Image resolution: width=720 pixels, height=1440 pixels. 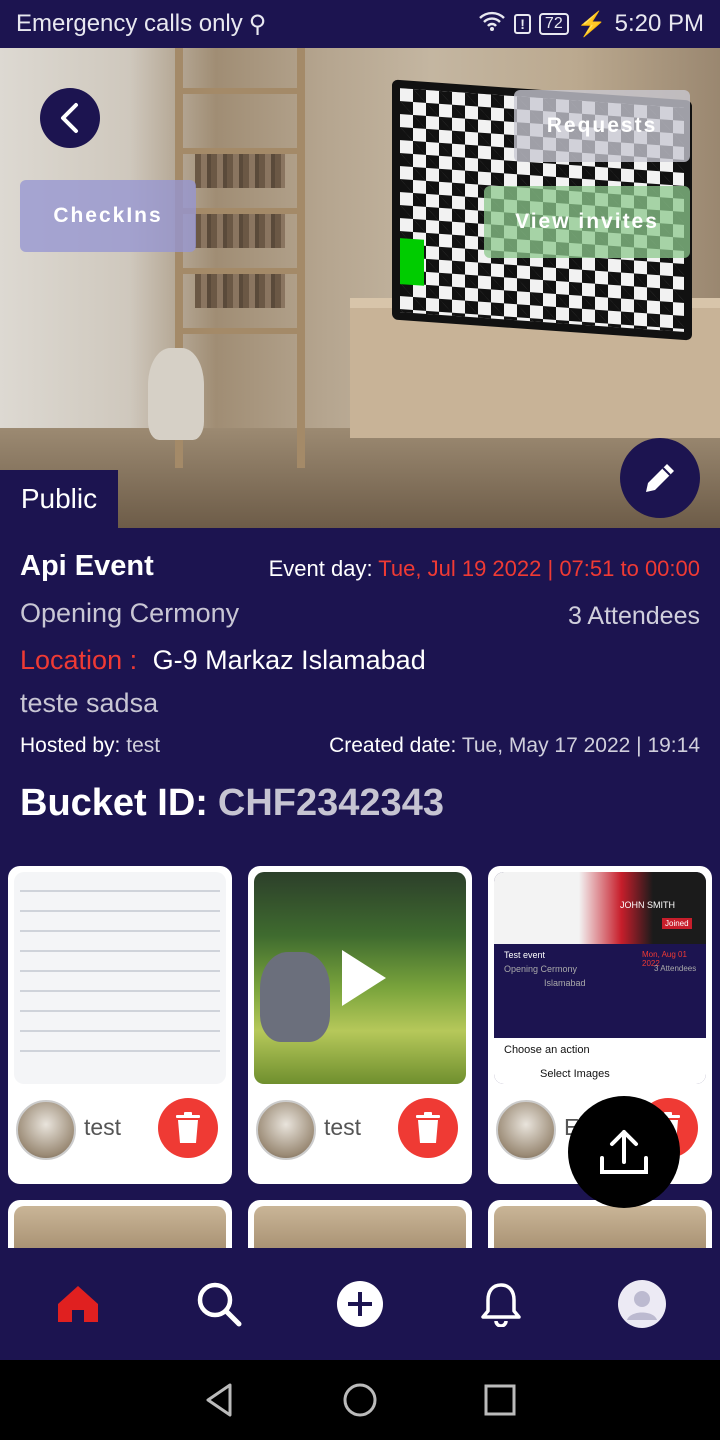 I want to click on alert-icon: !, so click(x=522, y=24).